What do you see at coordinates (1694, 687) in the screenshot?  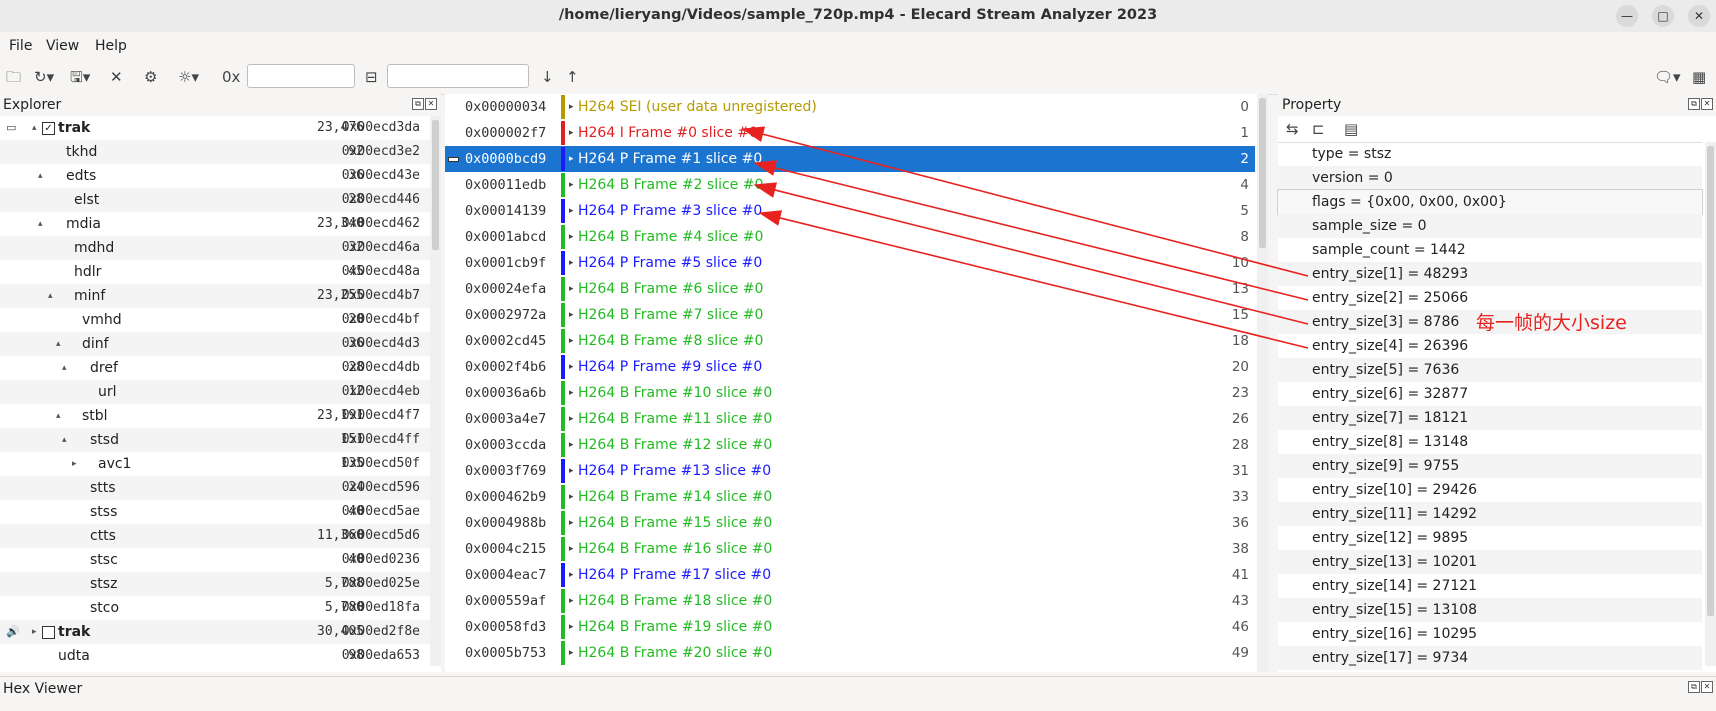 I see `float-icon: ⧉` at bounding box center [1694, 687].